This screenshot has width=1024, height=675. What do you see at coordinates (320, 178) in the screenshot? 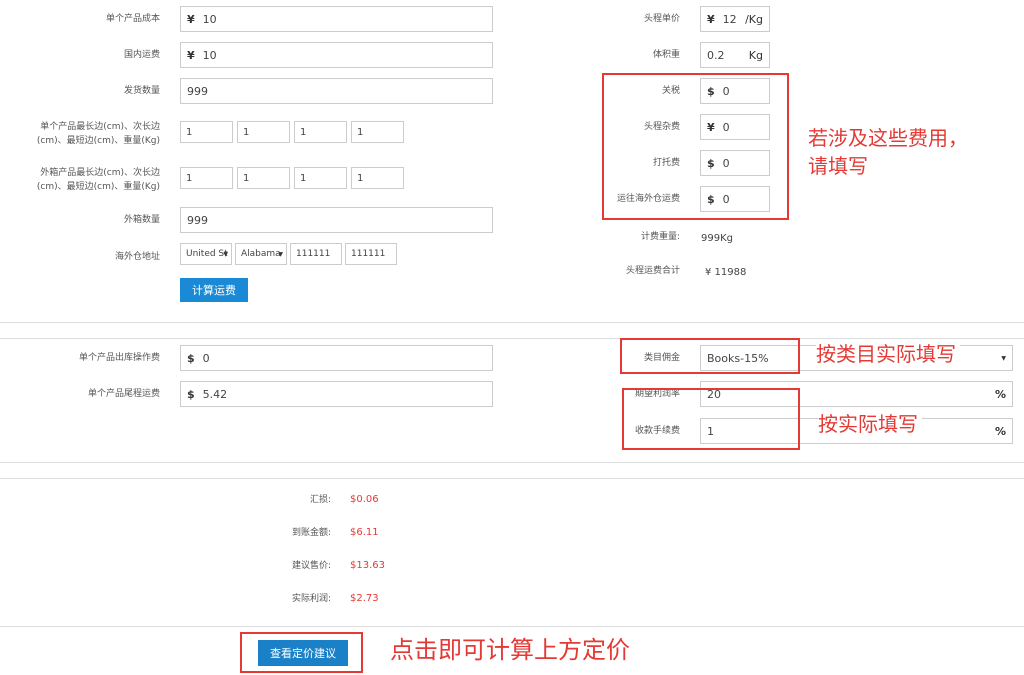
I see `carton-shortest-input: 1` at bounding box center [320, 178].